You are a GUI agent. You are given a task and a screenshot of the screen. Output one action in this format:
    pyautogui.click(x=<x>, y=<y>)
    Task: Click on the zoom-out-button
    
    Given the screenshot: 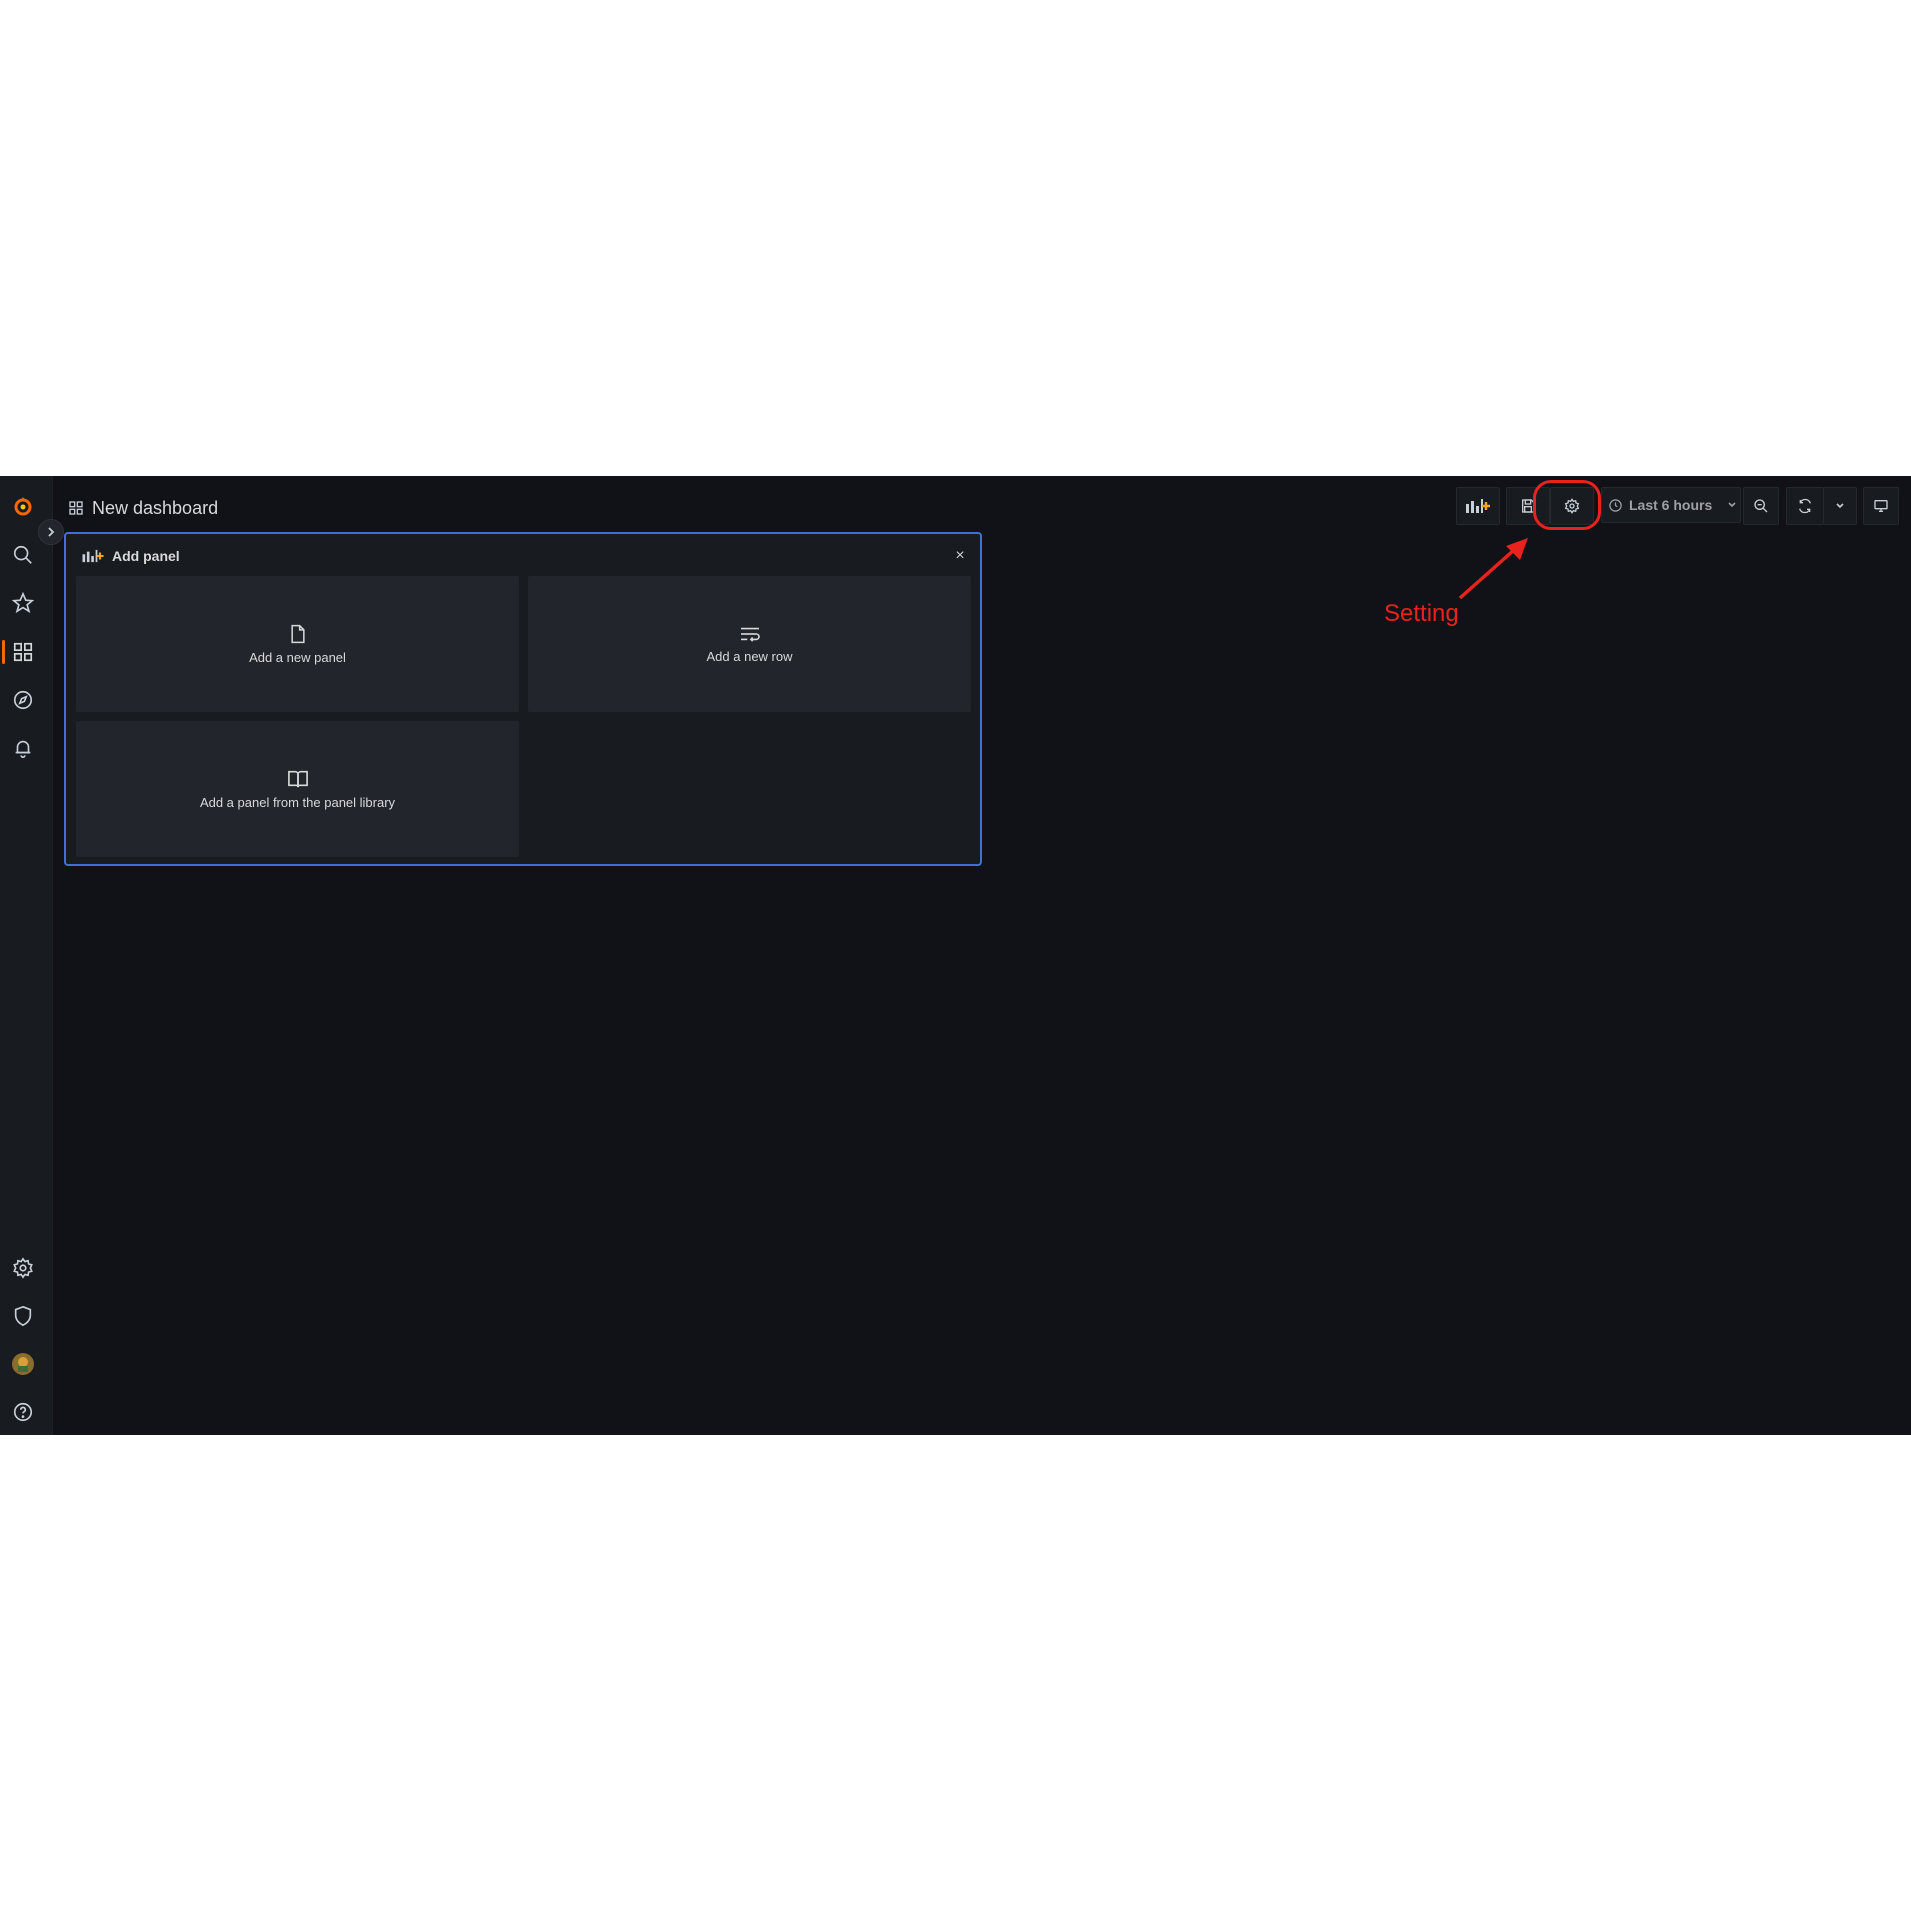 What is the action you would take?
    pyautogui.click(x=1761, y=506)
    